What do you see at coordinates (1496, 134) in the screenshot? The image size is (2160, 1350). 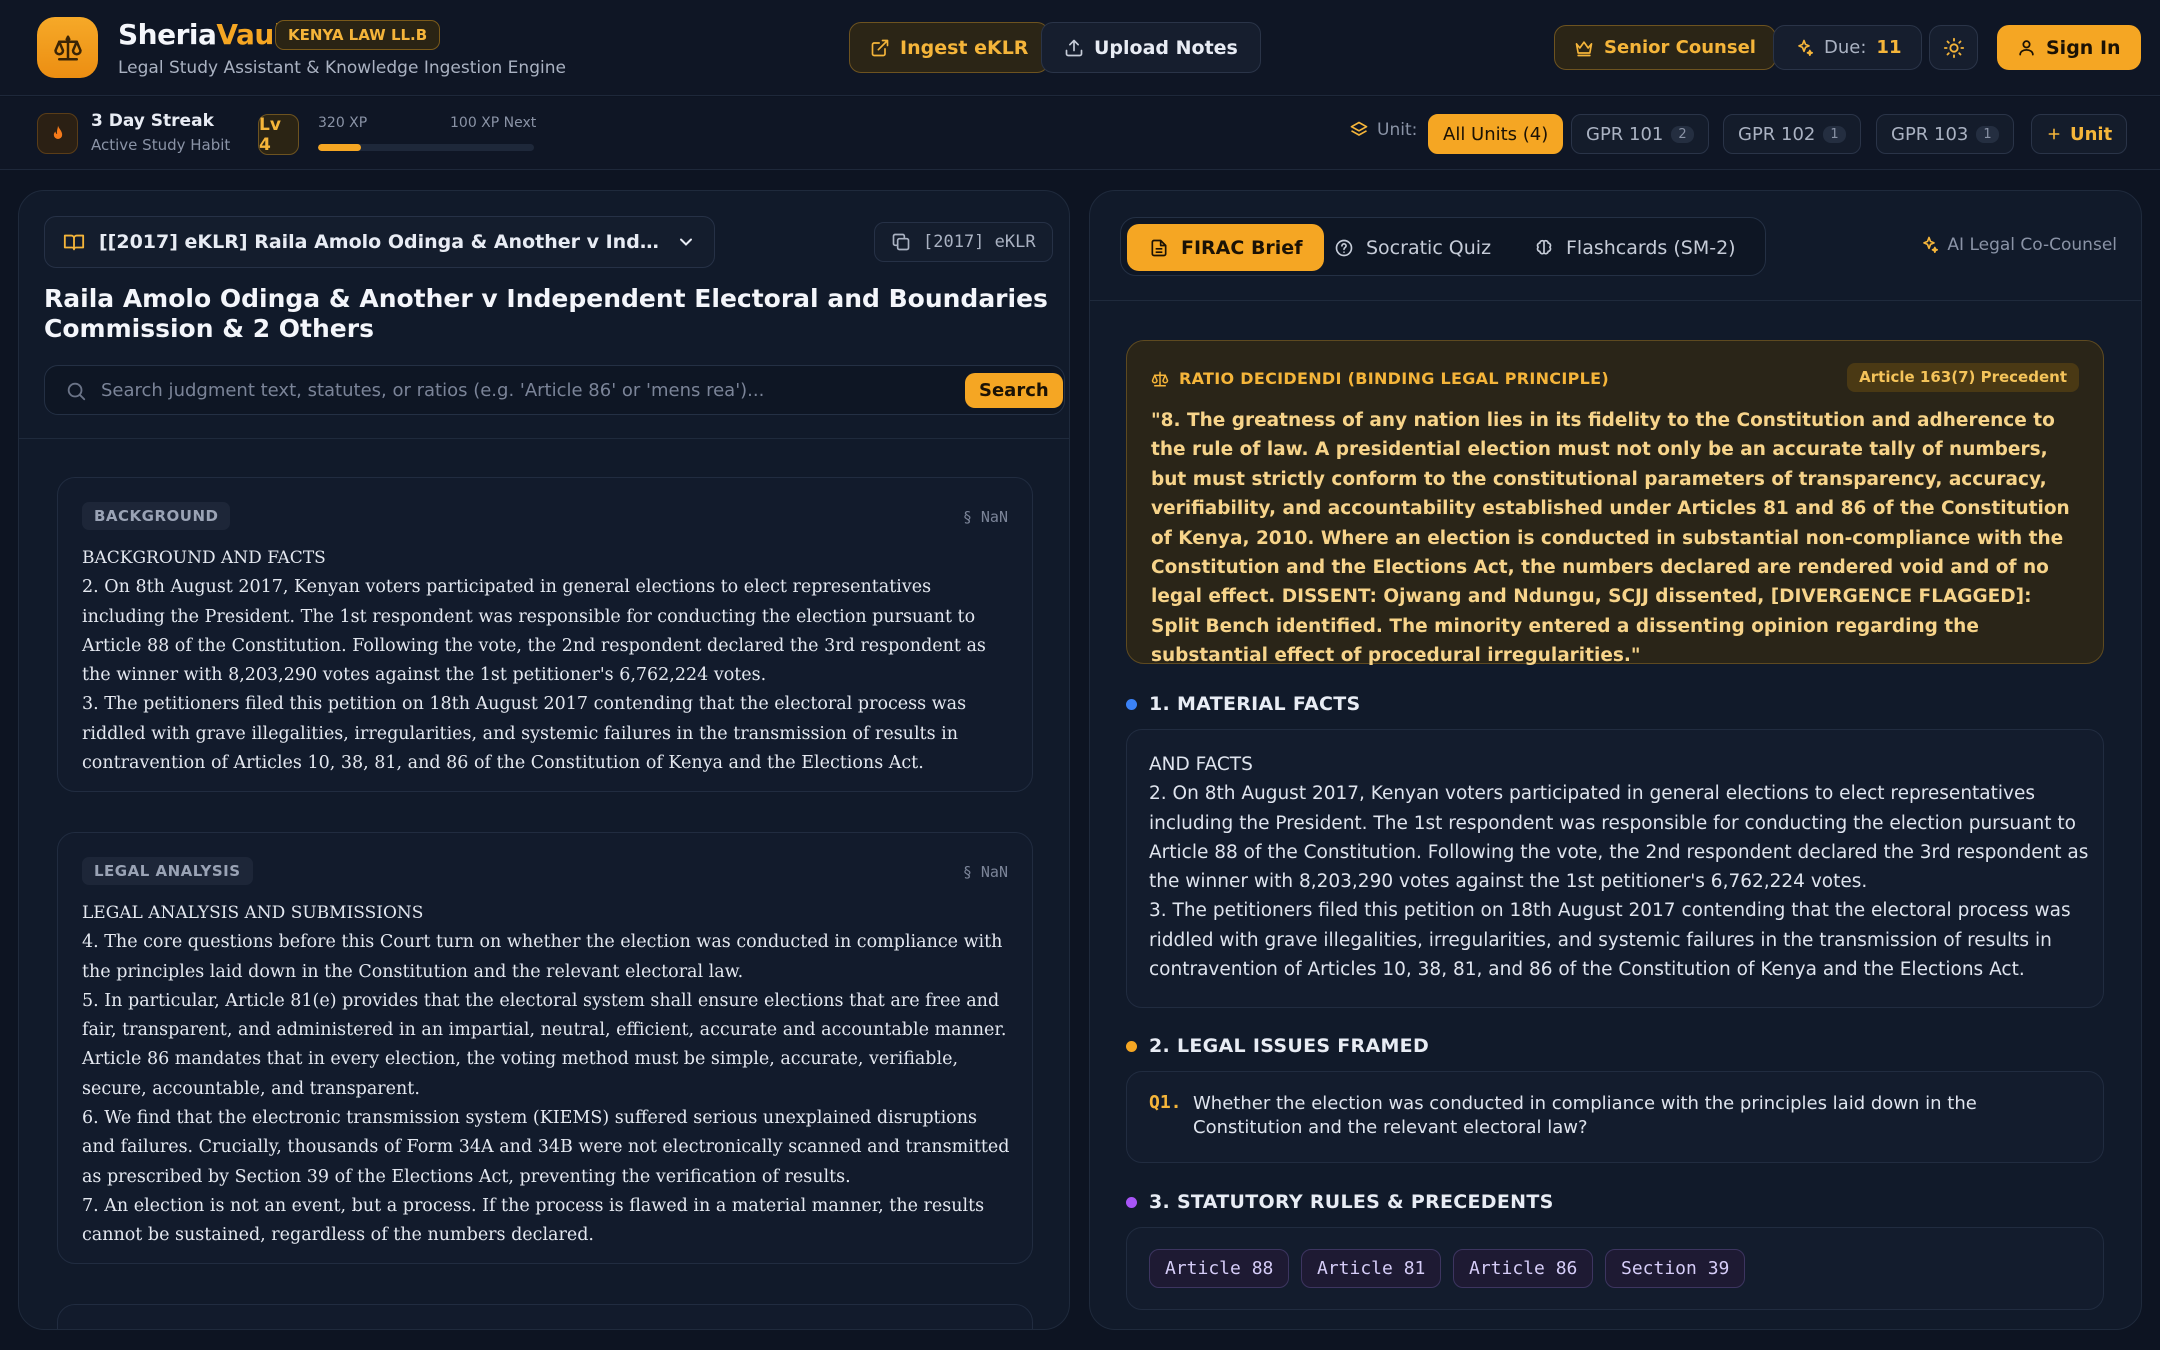 I see `unit-chip-all: All Units (4)` at bounding box center [1496, 134].